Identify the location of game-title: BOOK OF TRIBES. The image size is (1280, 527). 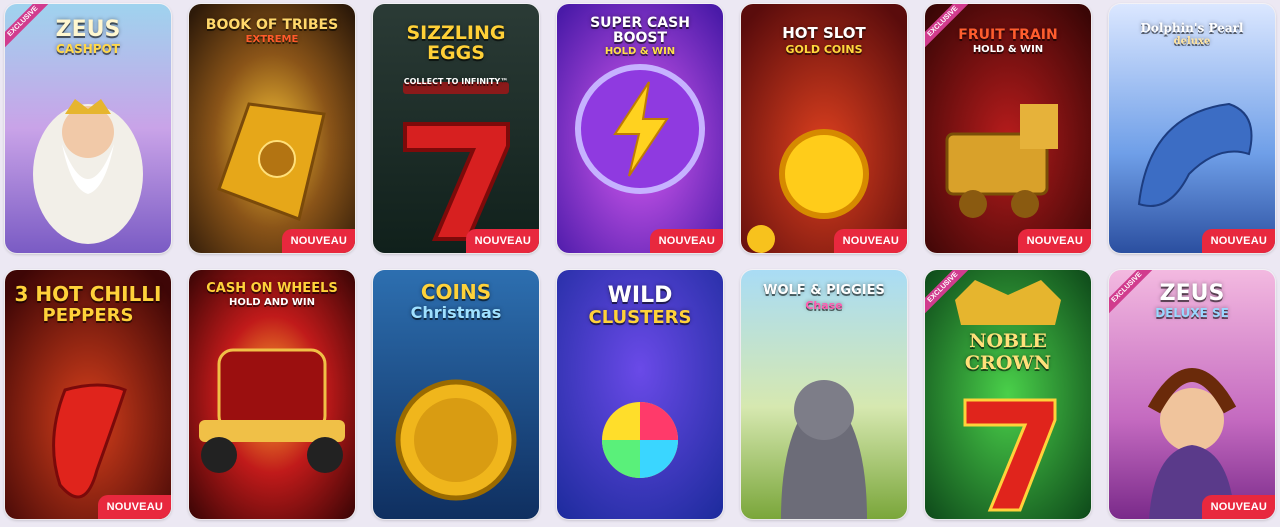
(272, 25).